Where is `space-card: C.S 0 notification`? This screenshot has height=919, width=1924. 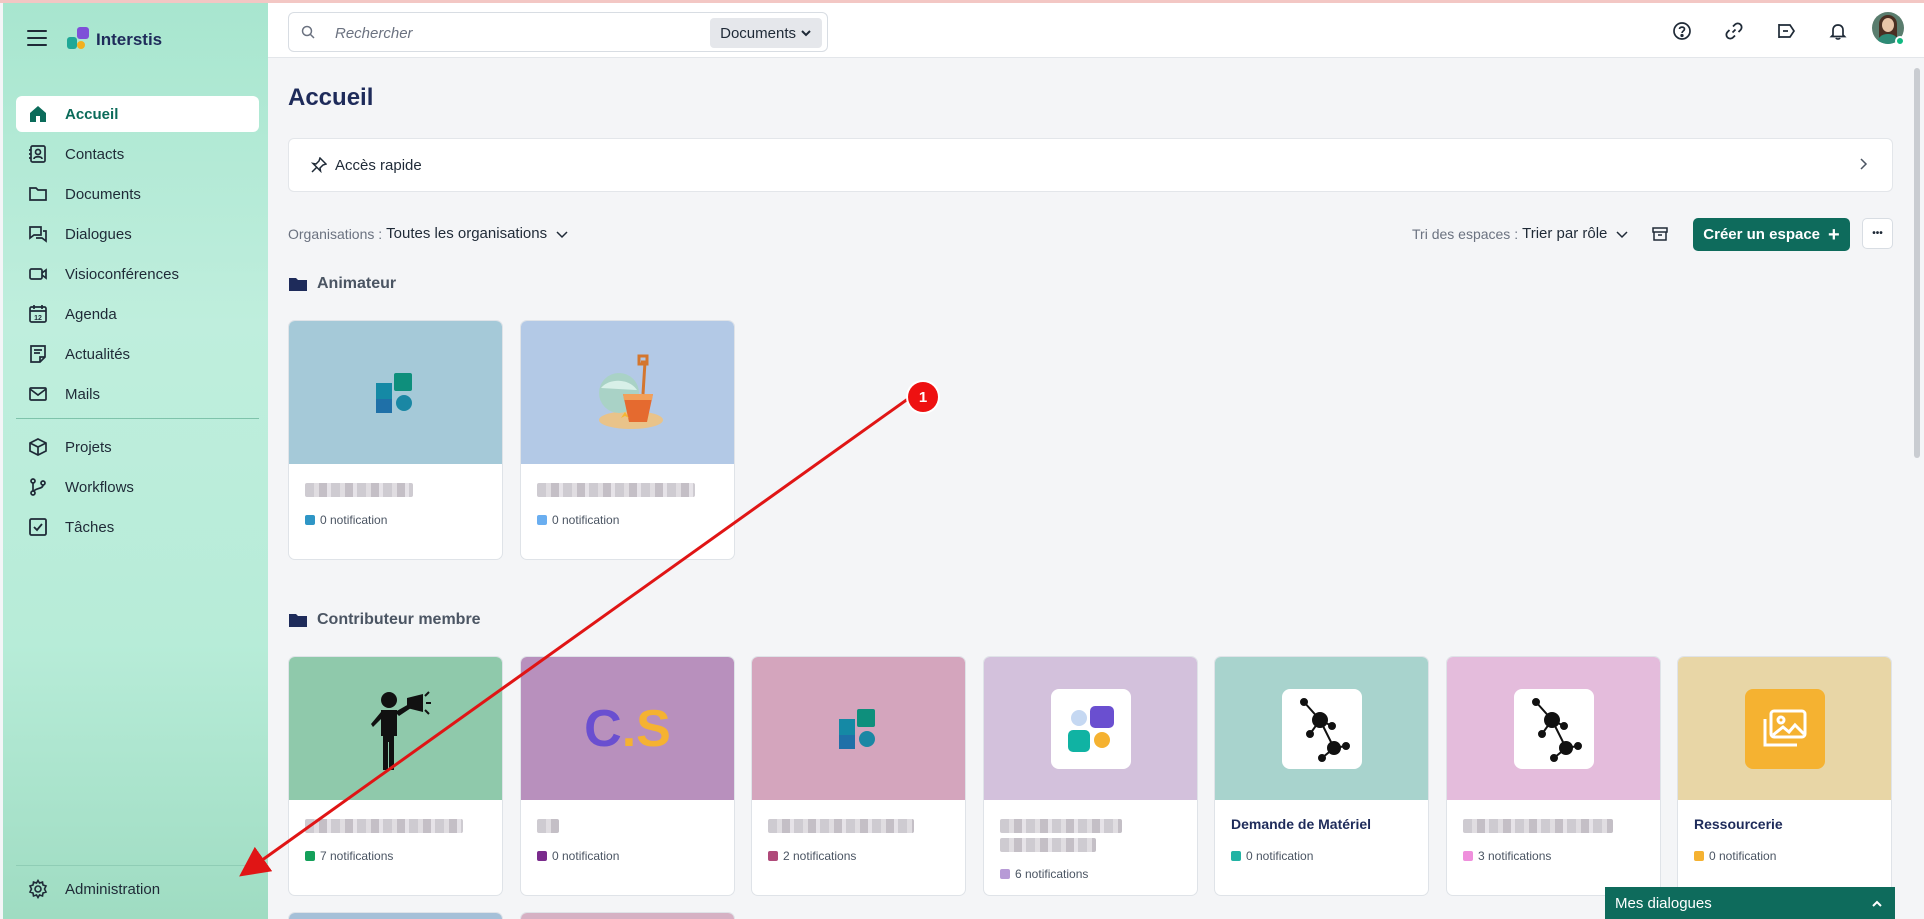
space-card: C.S 0 notification is located at coordinates (627, 776).